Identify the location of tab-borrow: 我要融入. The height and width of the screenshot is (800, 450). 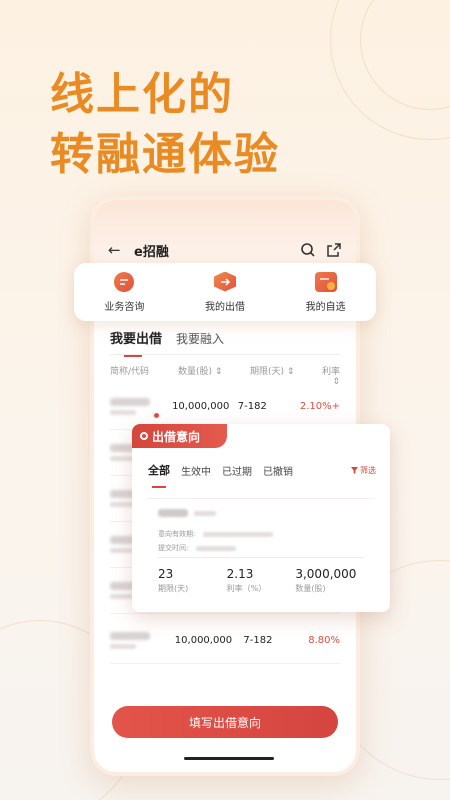
(200, 338).